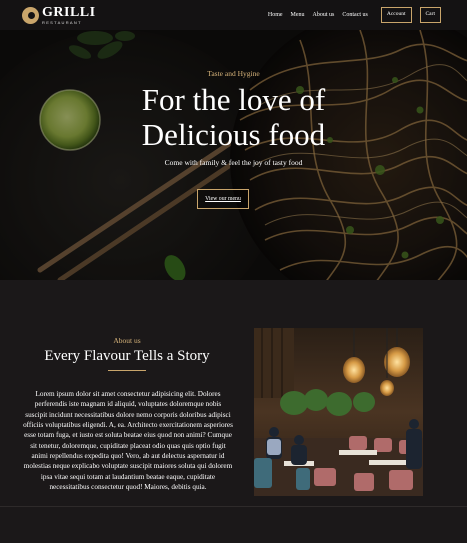 This screenshot has height=543, width=467. Describe the element at coordinates (127, 370) in the screenshot. I see `about-divider` at that location.